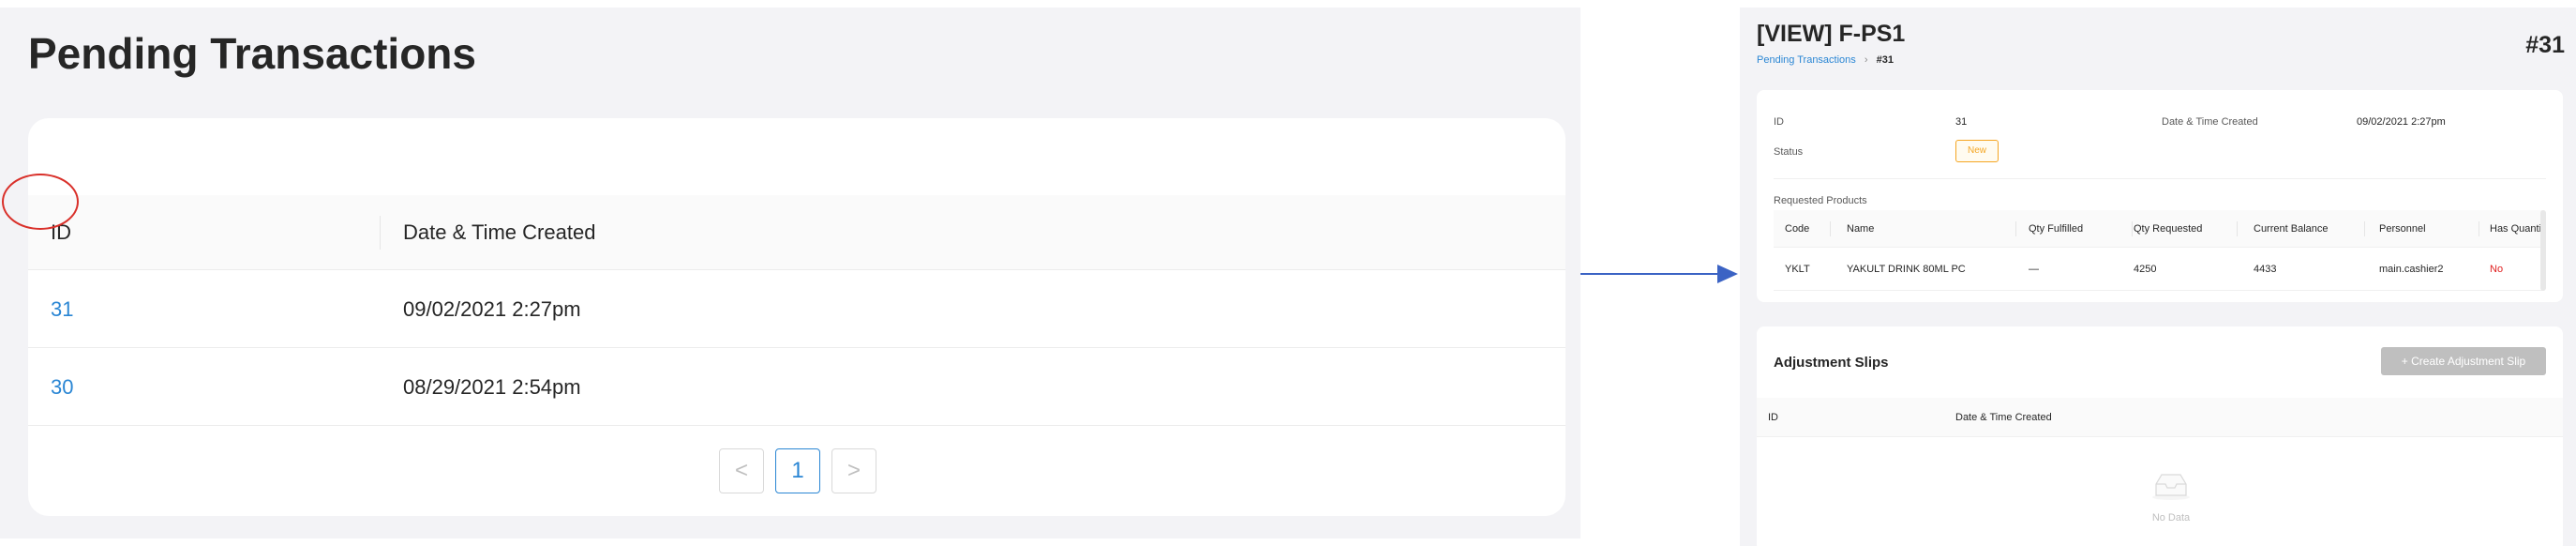  I want to click on transaction-id-link: 31, so click(62, 309).